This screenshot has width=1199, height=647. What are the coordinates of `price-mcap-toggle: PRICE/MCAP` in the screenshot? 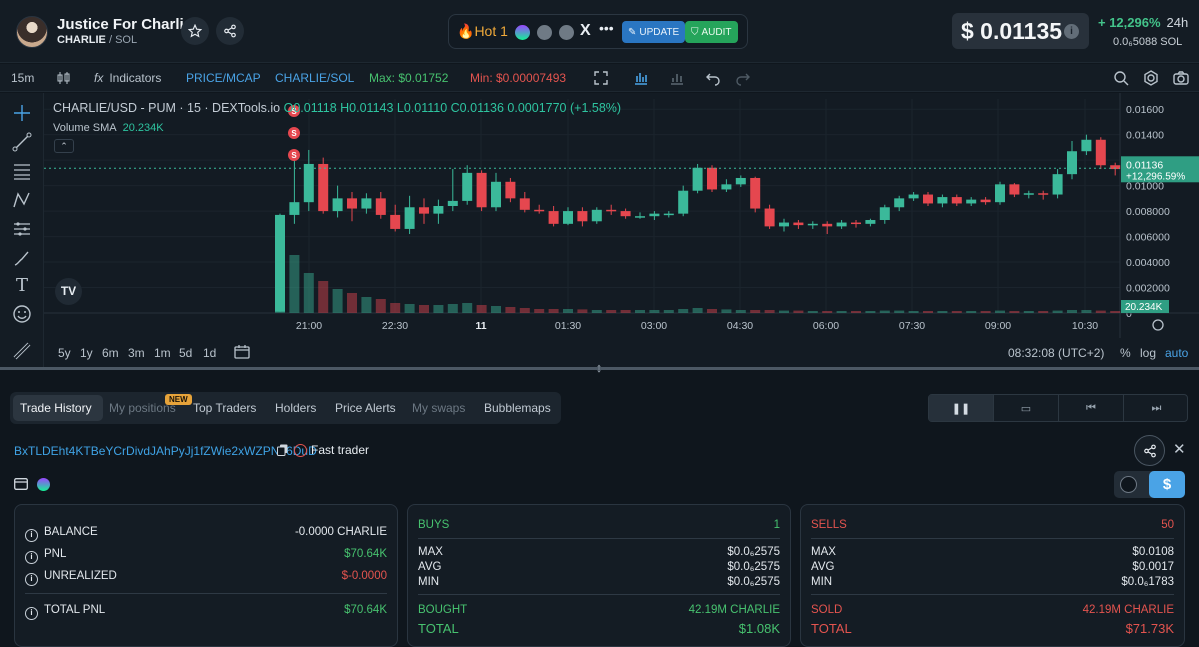 It's located at (223, 78).